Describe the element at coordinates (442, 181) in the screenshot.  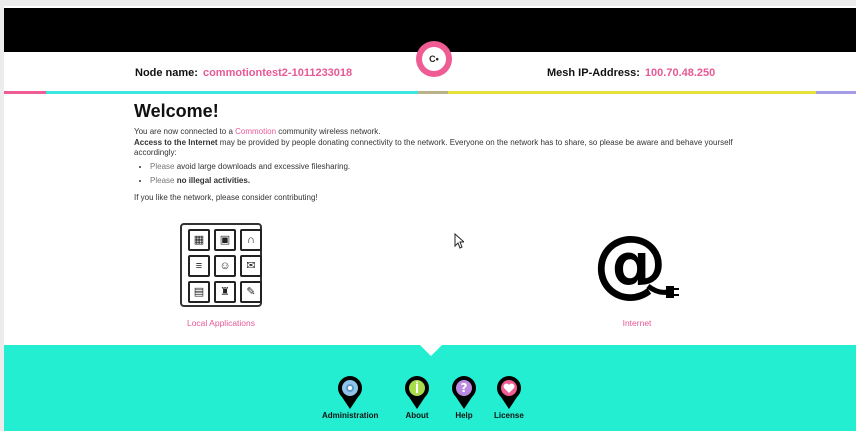
I see `list-item: Please no illegal activities.` at that location.